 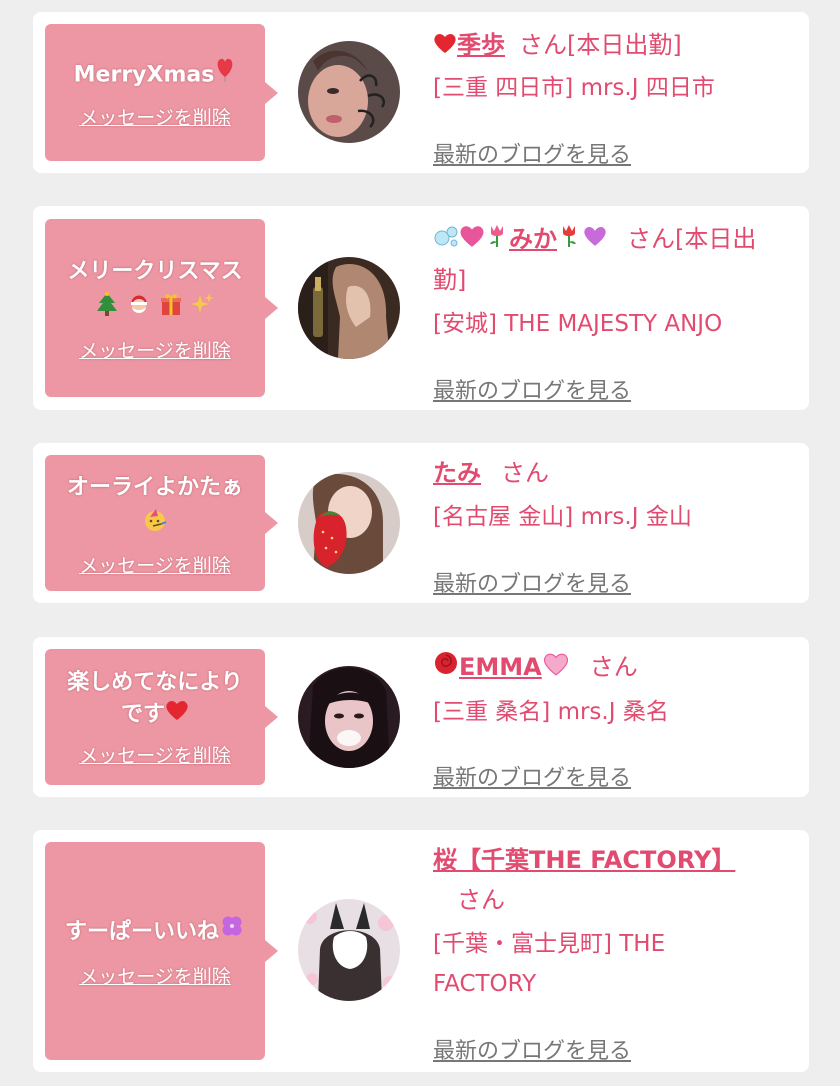 I want to click on work-status: [本日出勤], so click(x=624, y=45).